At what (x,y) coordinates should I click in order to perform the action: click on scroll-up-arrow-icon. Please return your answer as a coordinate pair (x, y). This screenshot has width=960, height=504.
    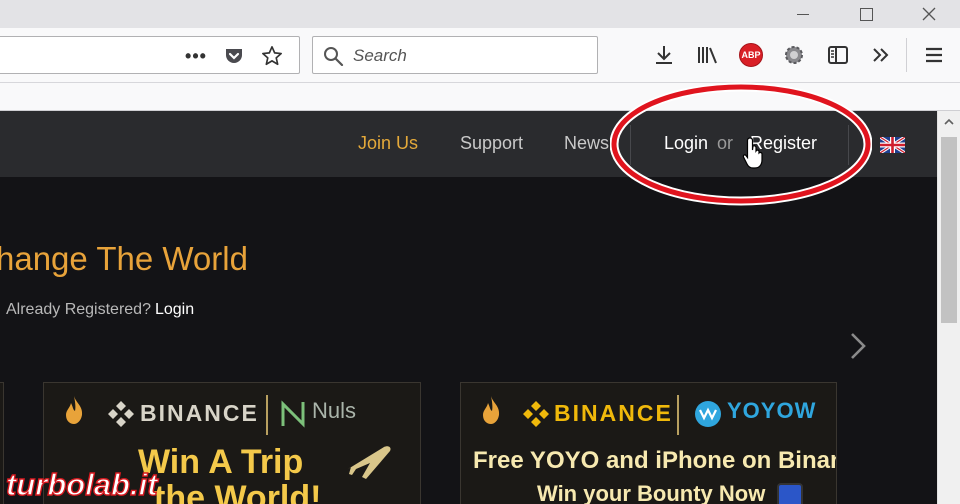
    Looking at the image, I should click on (949, 122).